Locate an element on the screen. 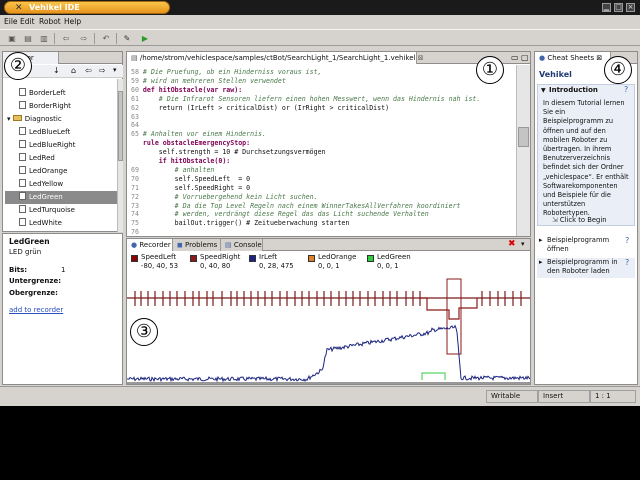  home-icon: ⌂ is located at coordinates (73, 70).